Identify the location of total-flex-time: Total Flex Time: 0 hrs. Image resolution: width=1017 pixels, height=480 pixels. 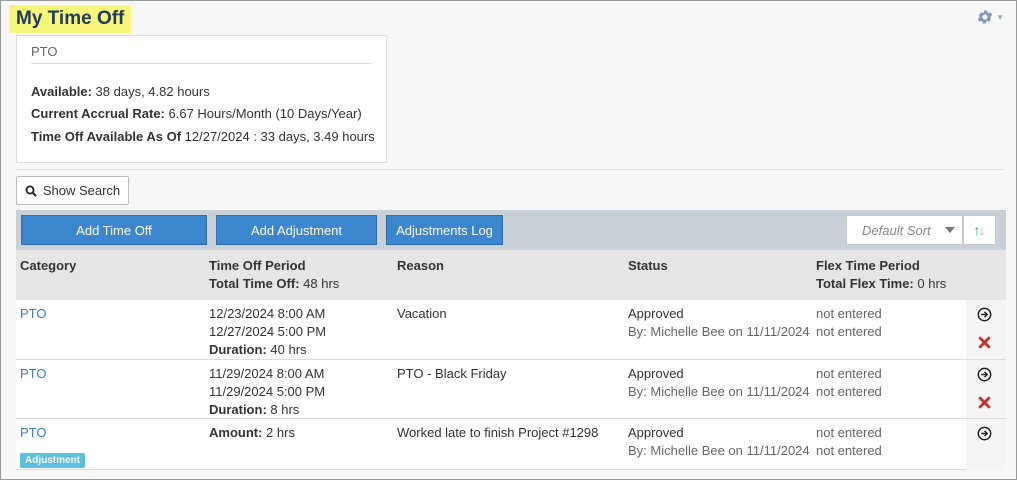
(881, 284).